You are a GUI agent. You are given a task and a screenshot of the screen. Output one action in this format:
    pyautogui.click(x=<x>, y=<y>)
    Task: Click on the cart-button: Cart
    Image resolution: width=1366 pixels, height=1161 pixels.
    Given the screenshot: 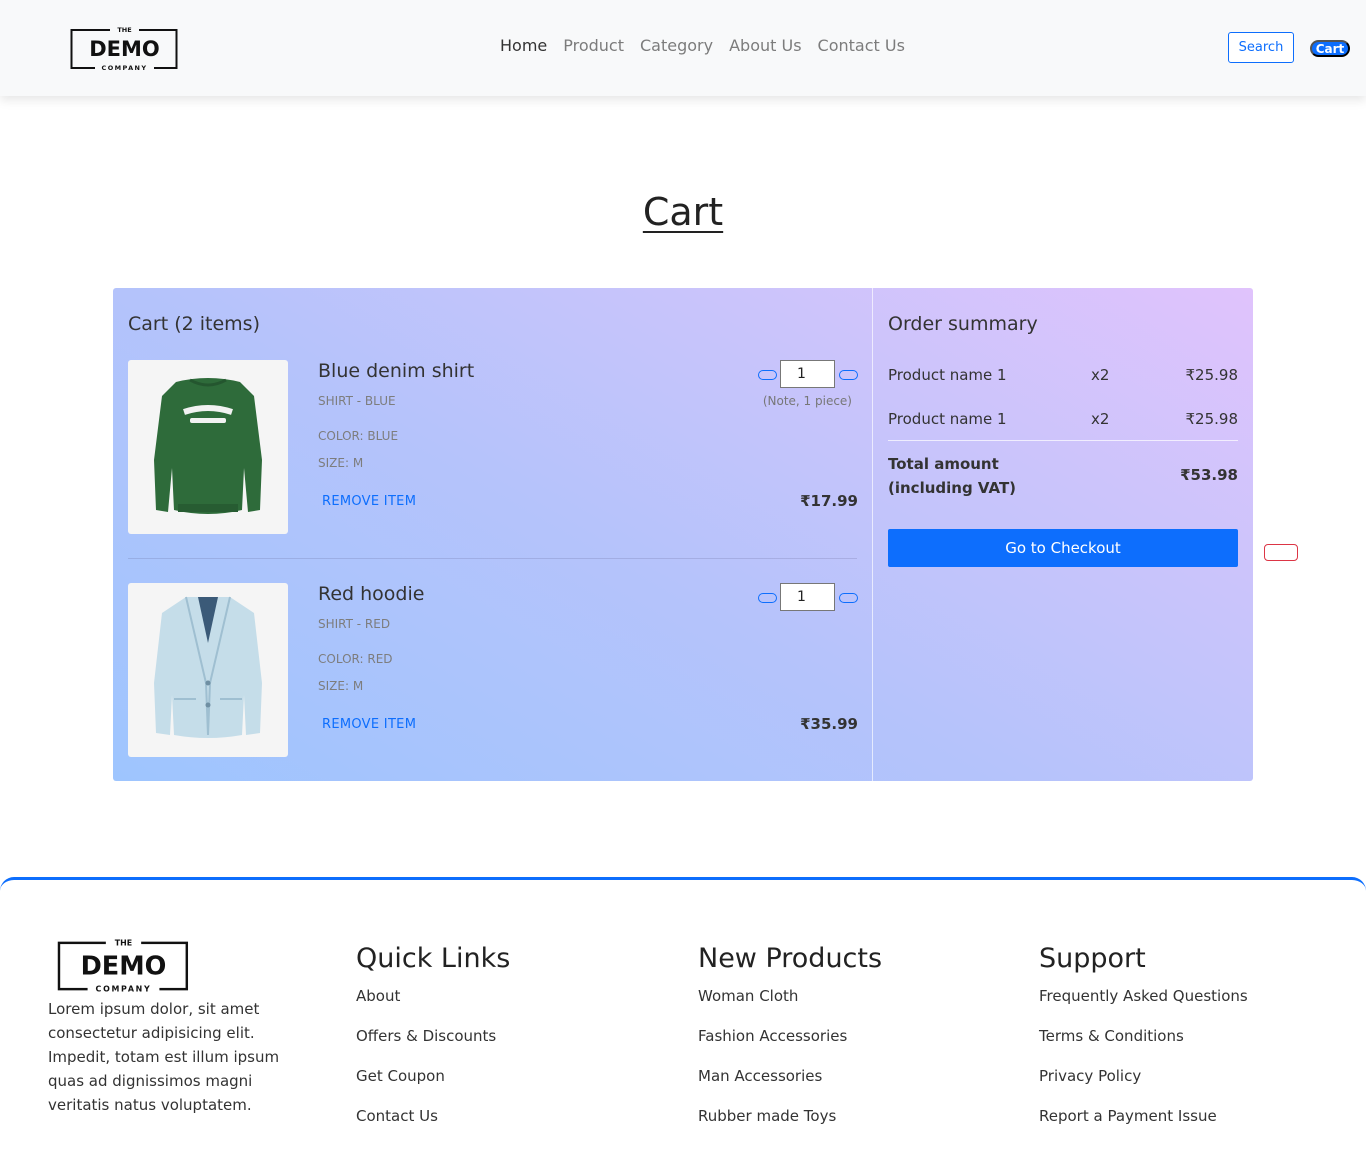 What is the action you would take?
    pyautogui.click(x=1330, y=48)
    